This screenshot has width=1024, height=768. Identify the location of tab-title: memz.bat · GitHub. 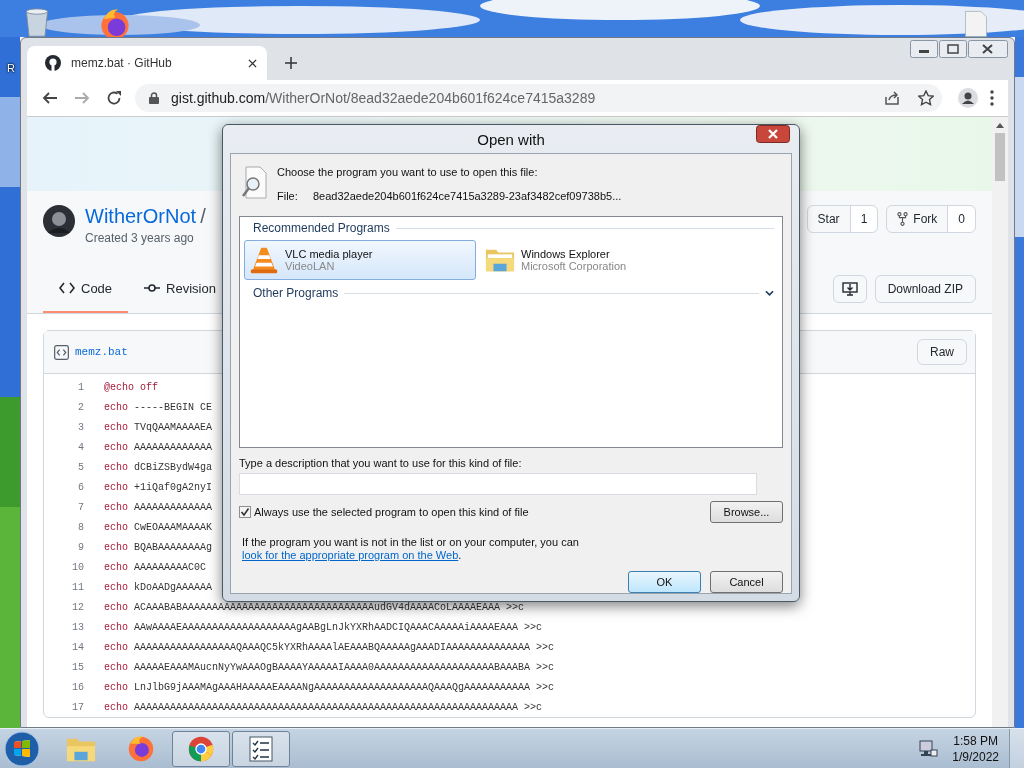
(122, 63).